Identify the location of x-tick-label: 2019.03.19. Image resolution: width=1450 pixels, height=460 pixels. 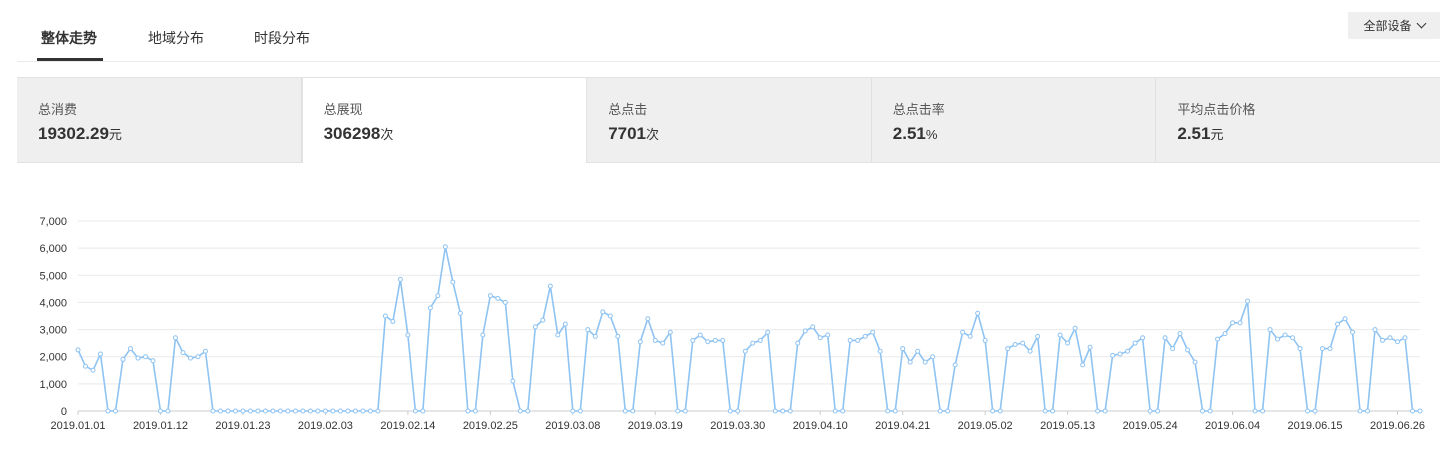
(655, 426).